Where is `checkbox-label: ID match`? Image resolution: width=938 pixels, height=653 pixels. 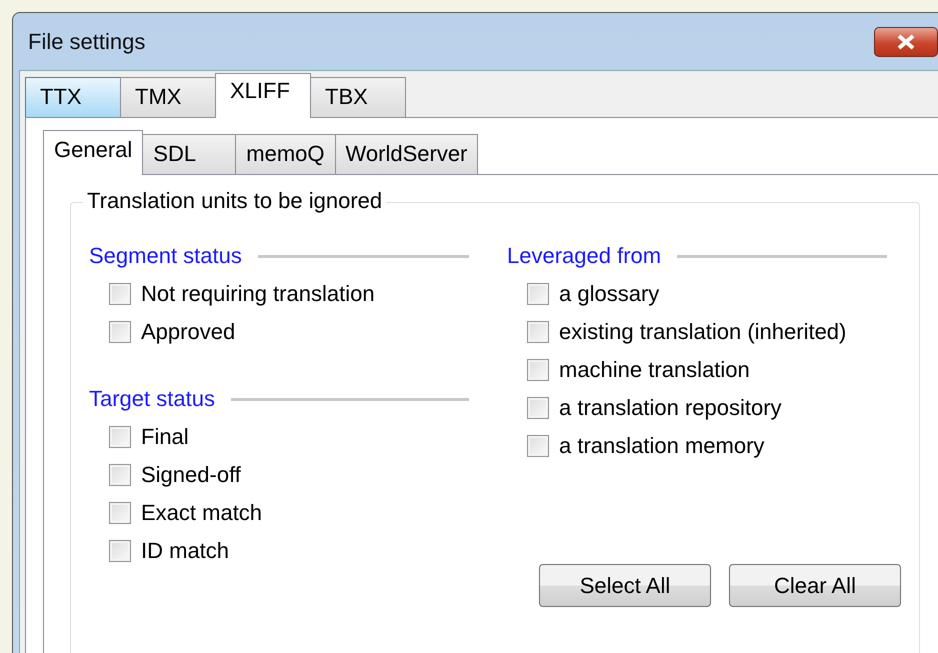
checkbox-label: ID match is located at coordinates (185, 551).